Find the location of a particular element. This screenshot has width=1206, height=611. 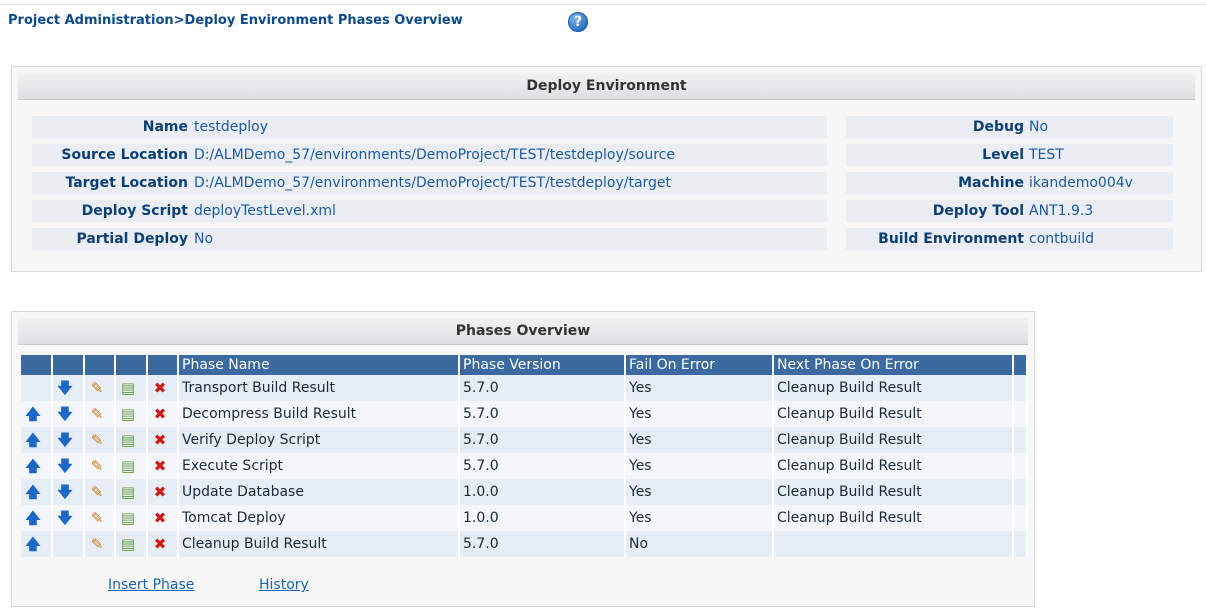

phase-version: 1.0.0 is located at coordinates (542, 492).